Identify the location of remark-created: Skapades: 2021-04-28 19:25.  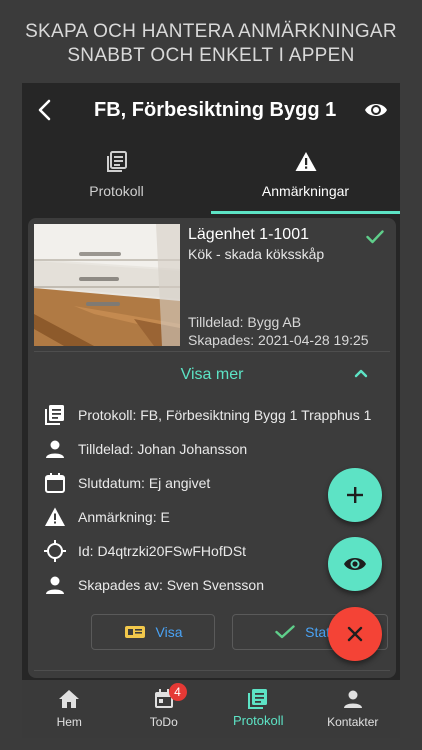
(278, 340).